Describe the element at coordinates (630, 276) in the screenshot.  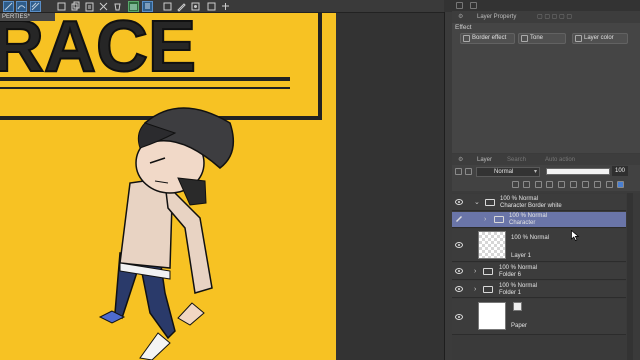
I see `layer-list-scrollbar` at that location.